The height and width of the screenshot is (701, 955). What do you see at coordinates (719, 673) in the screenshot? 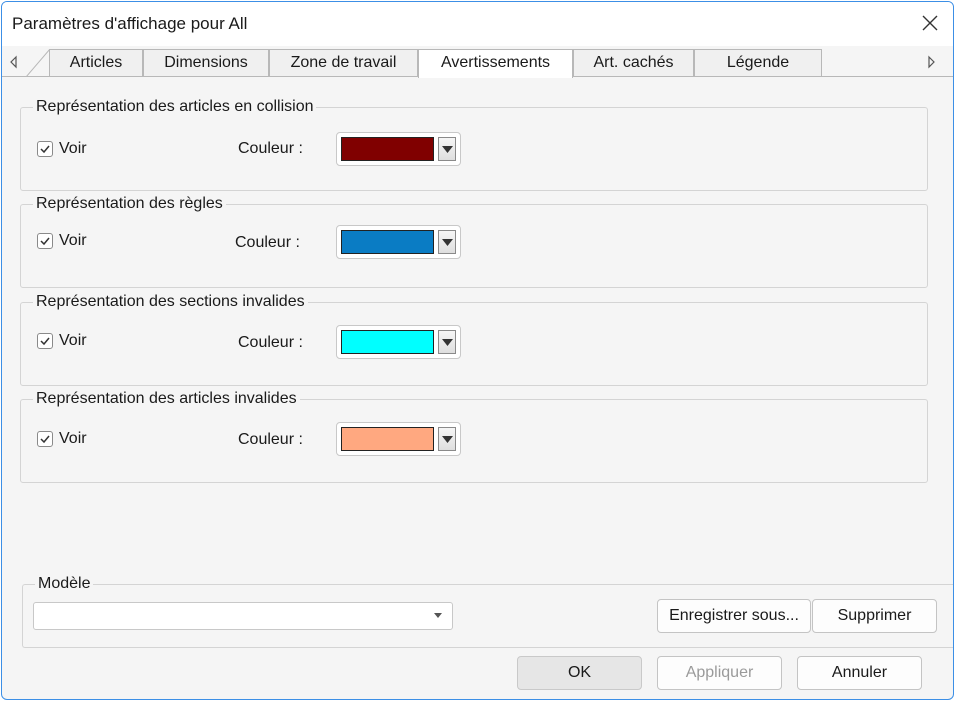
I see `apply-button: Appliquer` at bounding box center [719, 673].